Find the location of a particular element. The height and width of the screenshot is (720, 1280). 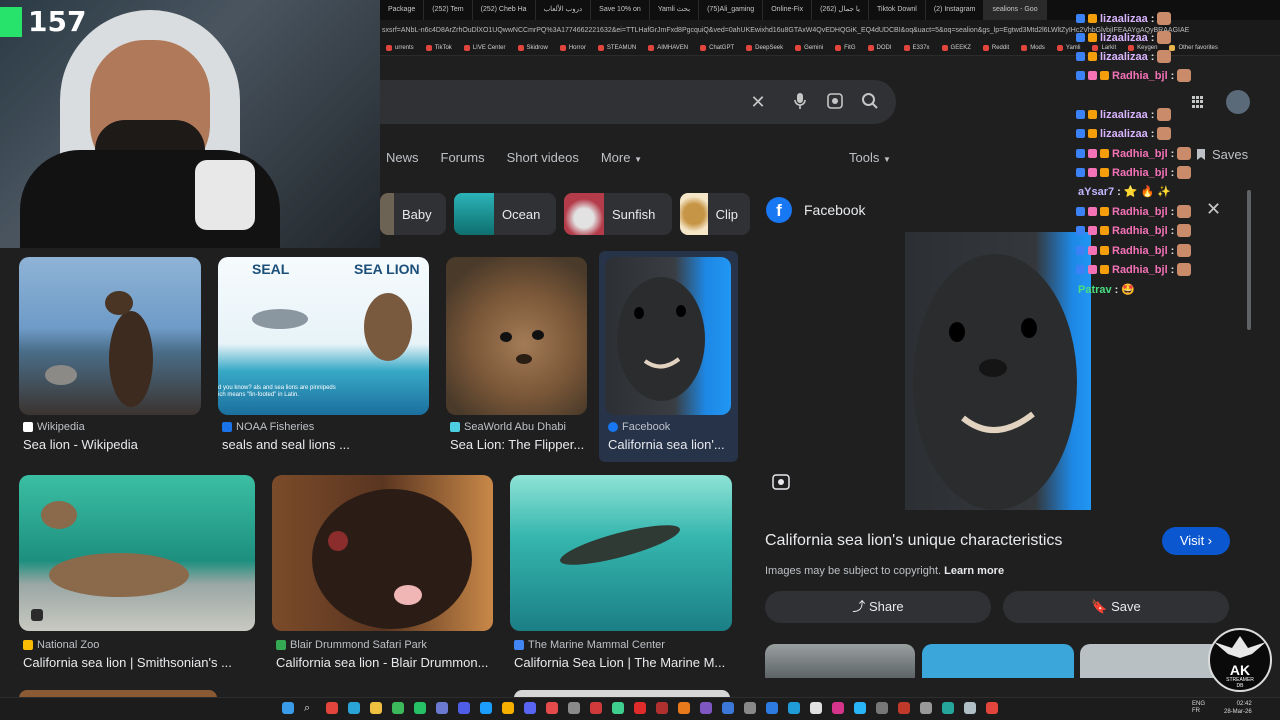

microphone-icon is located at coordinates (800, 102).